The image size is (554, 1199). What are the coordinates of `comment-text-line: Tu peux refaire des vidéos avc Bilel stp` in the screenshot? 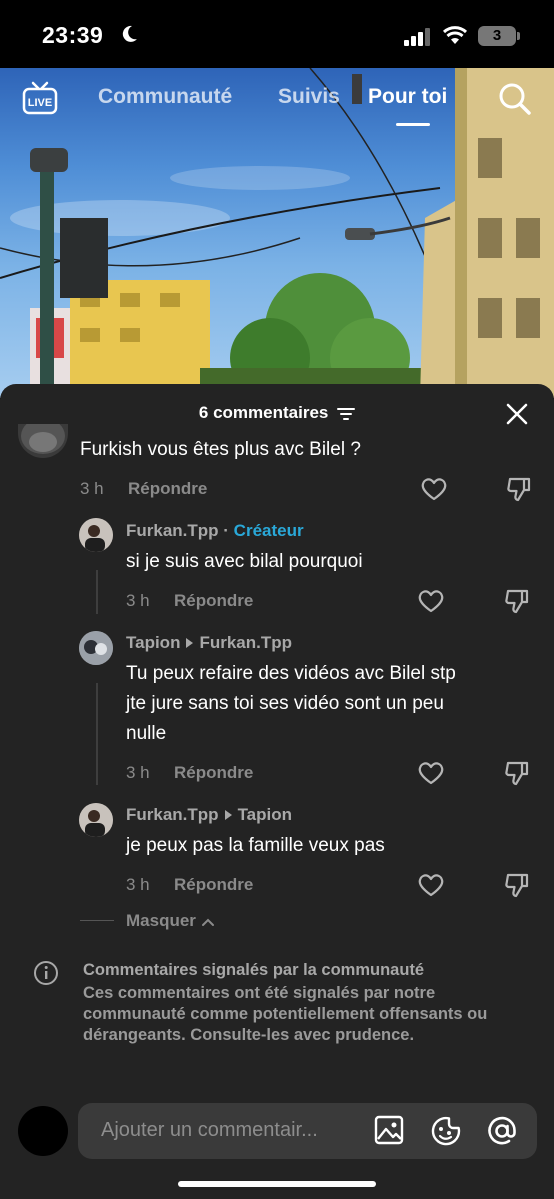 It's located at (291, 673).